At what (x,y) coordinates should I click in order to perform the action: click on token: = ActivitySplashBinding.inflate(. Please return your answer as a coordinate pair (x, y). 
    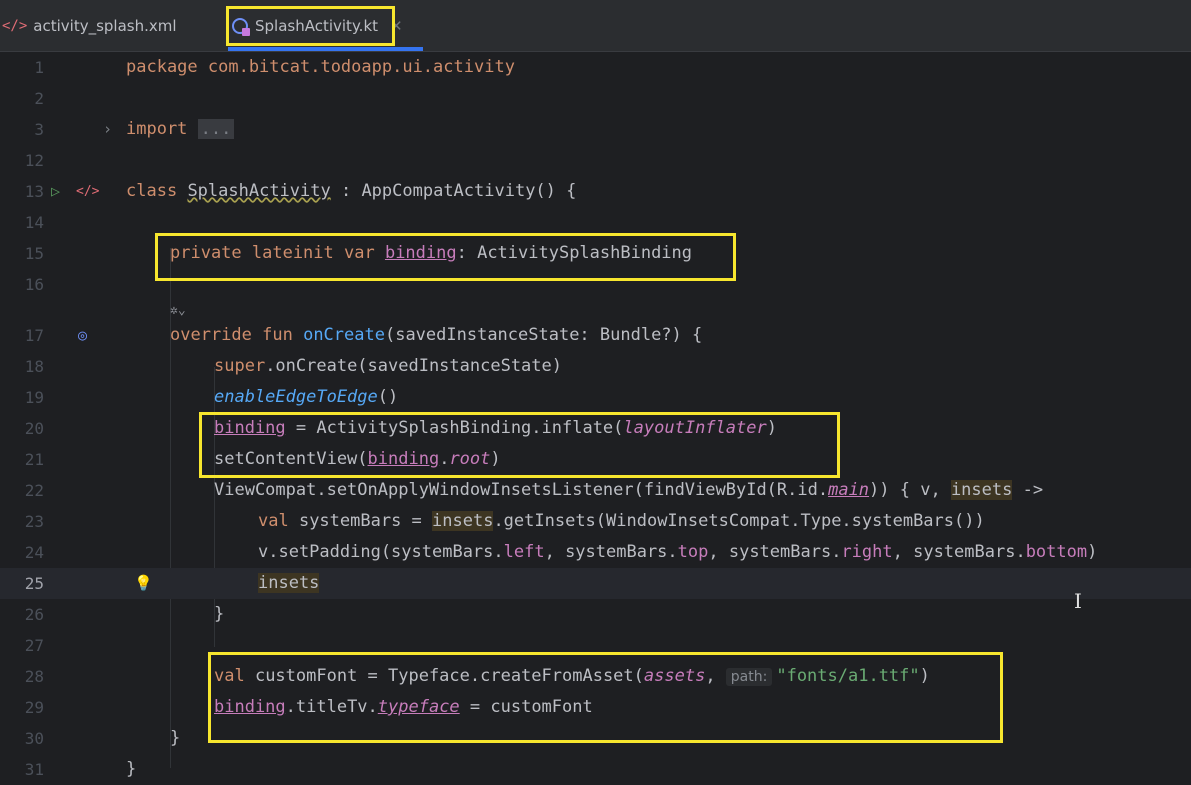
    Looking at the image, I should click on (454, 428).